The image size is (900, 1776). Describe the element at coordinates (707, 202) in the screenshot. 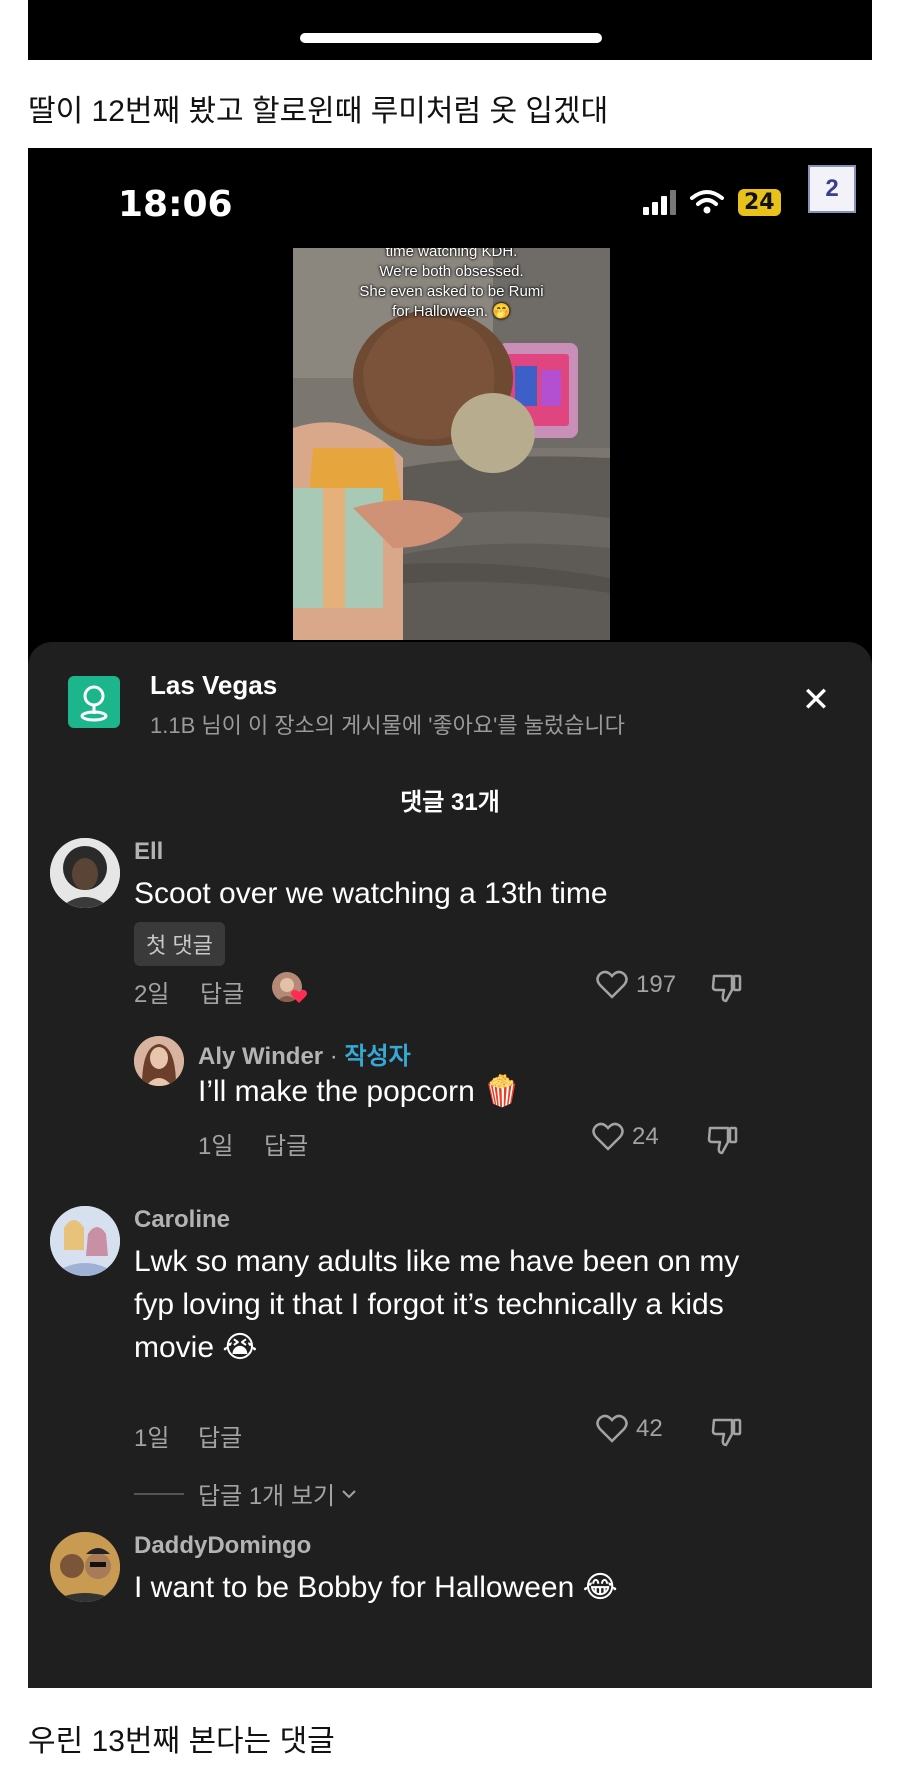

I see `wifi-icon` at that location.